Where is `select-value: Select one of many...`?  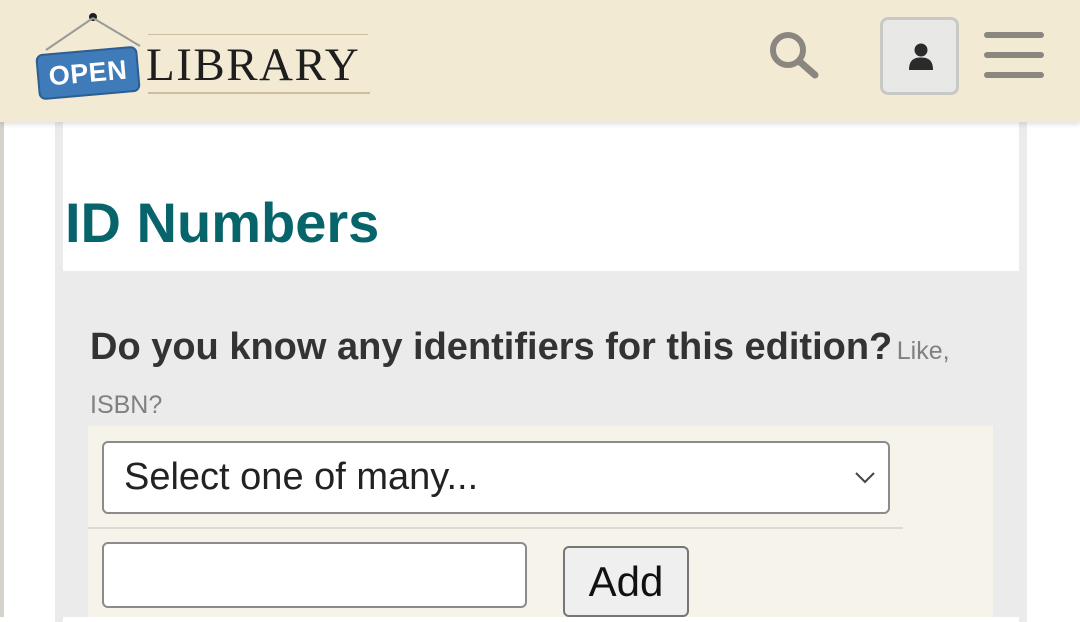
select-value: Select one of many... is located at coordinates (301, 477).